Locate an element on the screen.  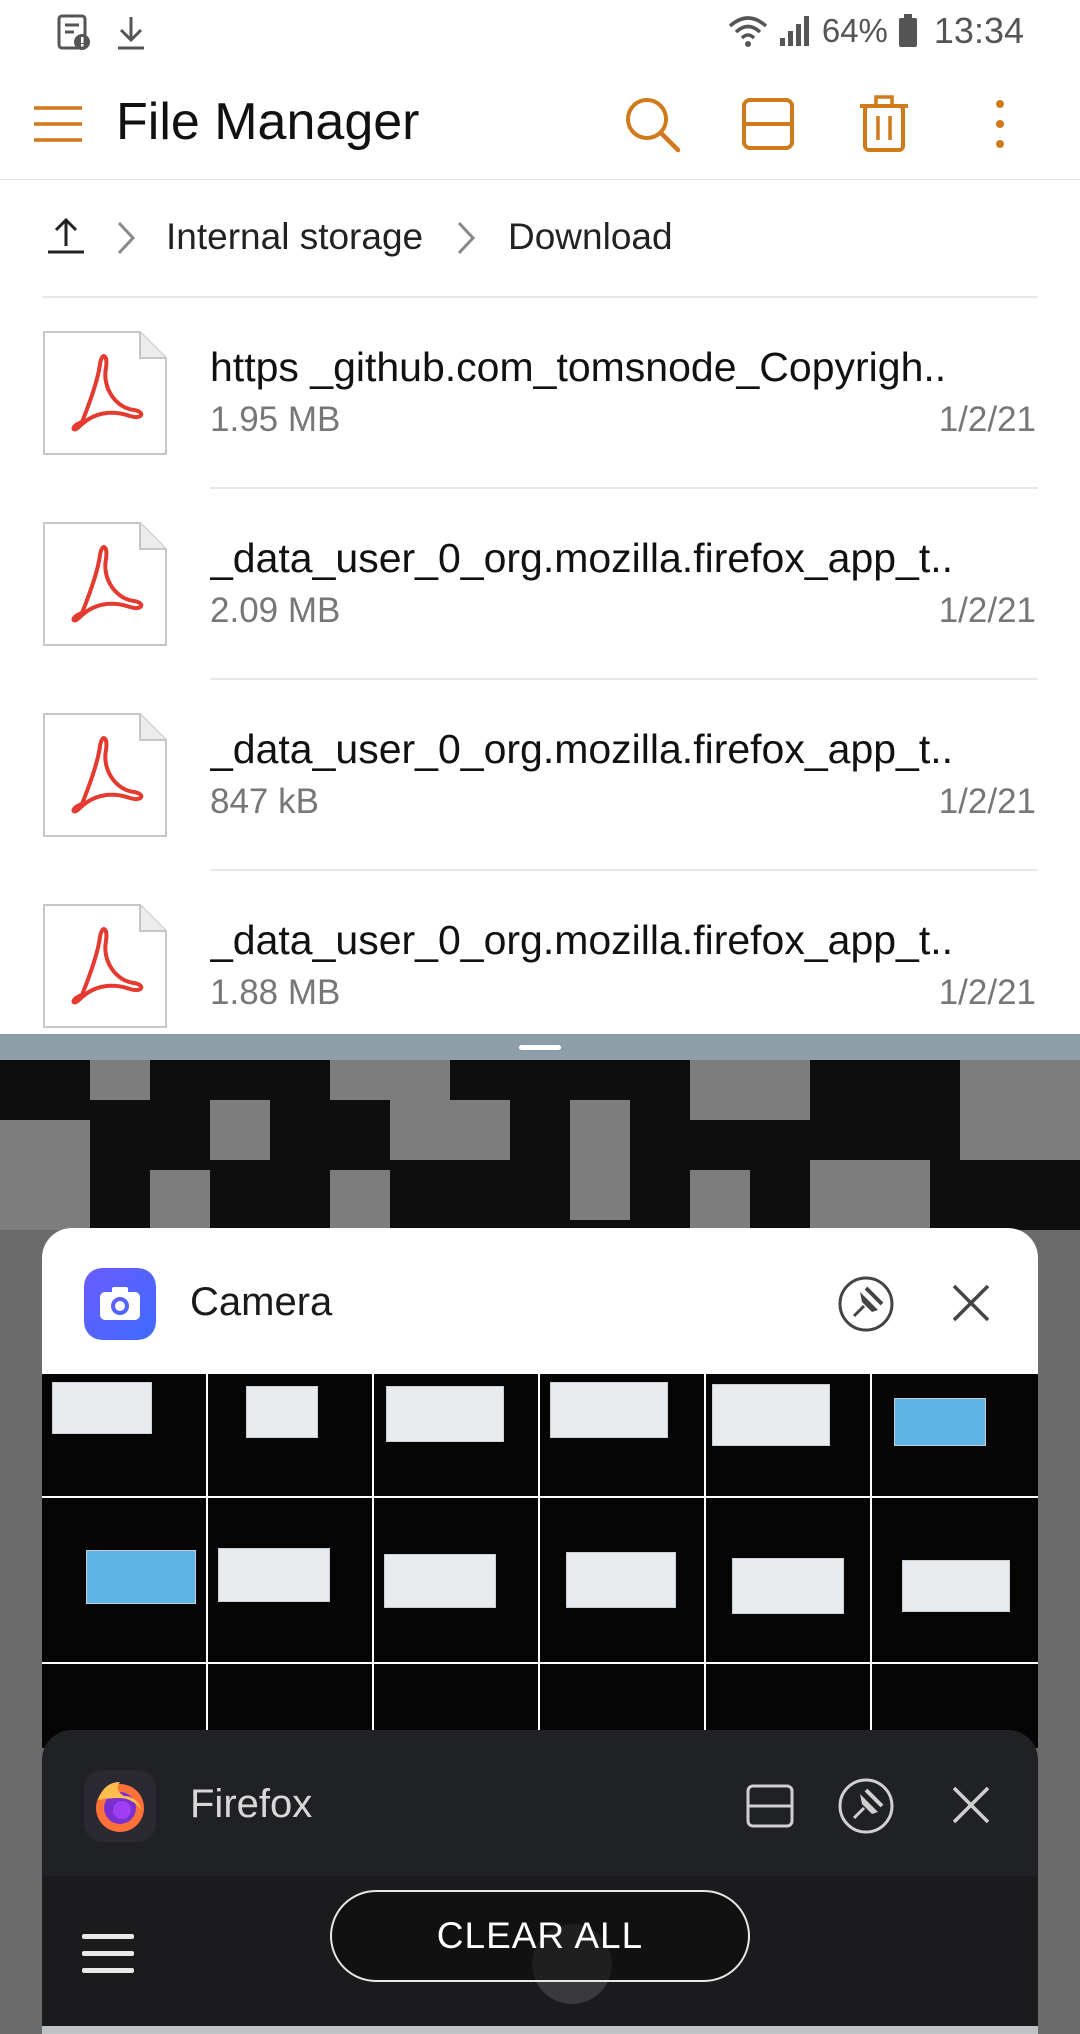
search-icon is located at coordinates (652, 124).